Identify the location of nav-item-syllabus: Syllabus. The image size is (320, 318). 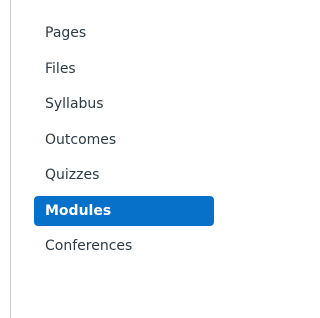
(124, 104).